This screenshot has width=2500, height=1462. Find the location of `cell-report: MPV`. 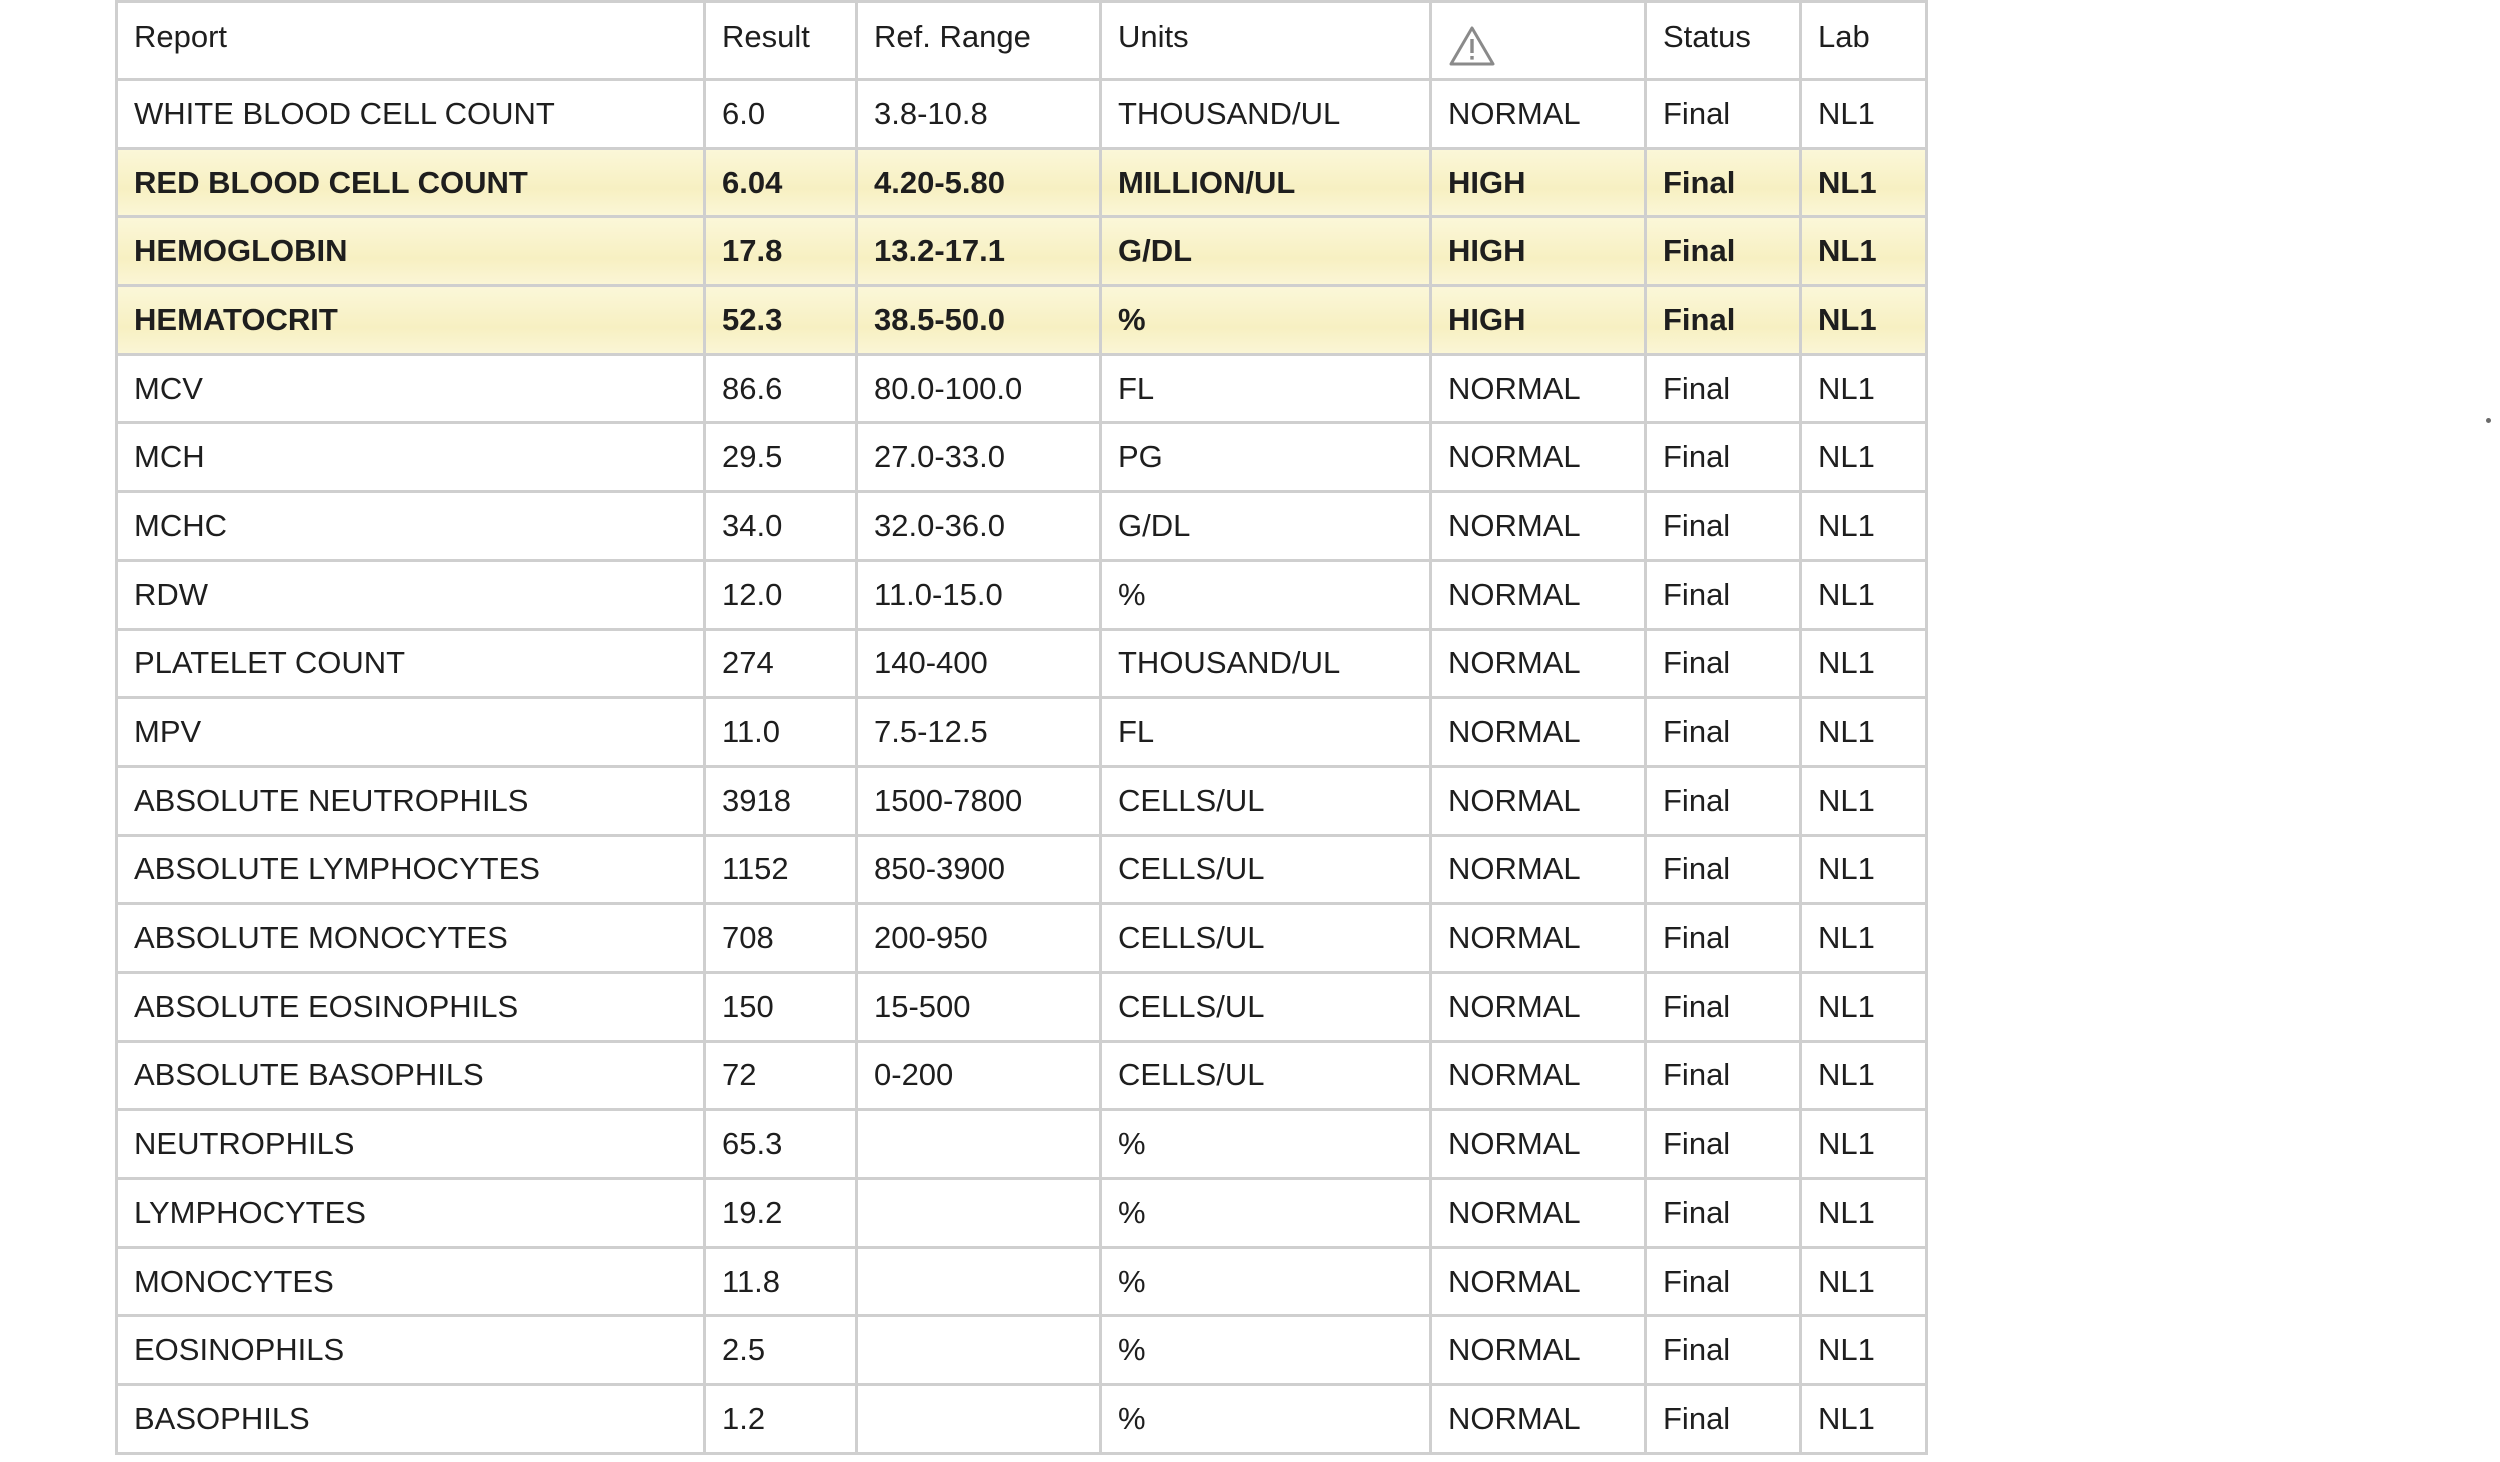

cell-report: MPV is located at coordinates (410, 732).